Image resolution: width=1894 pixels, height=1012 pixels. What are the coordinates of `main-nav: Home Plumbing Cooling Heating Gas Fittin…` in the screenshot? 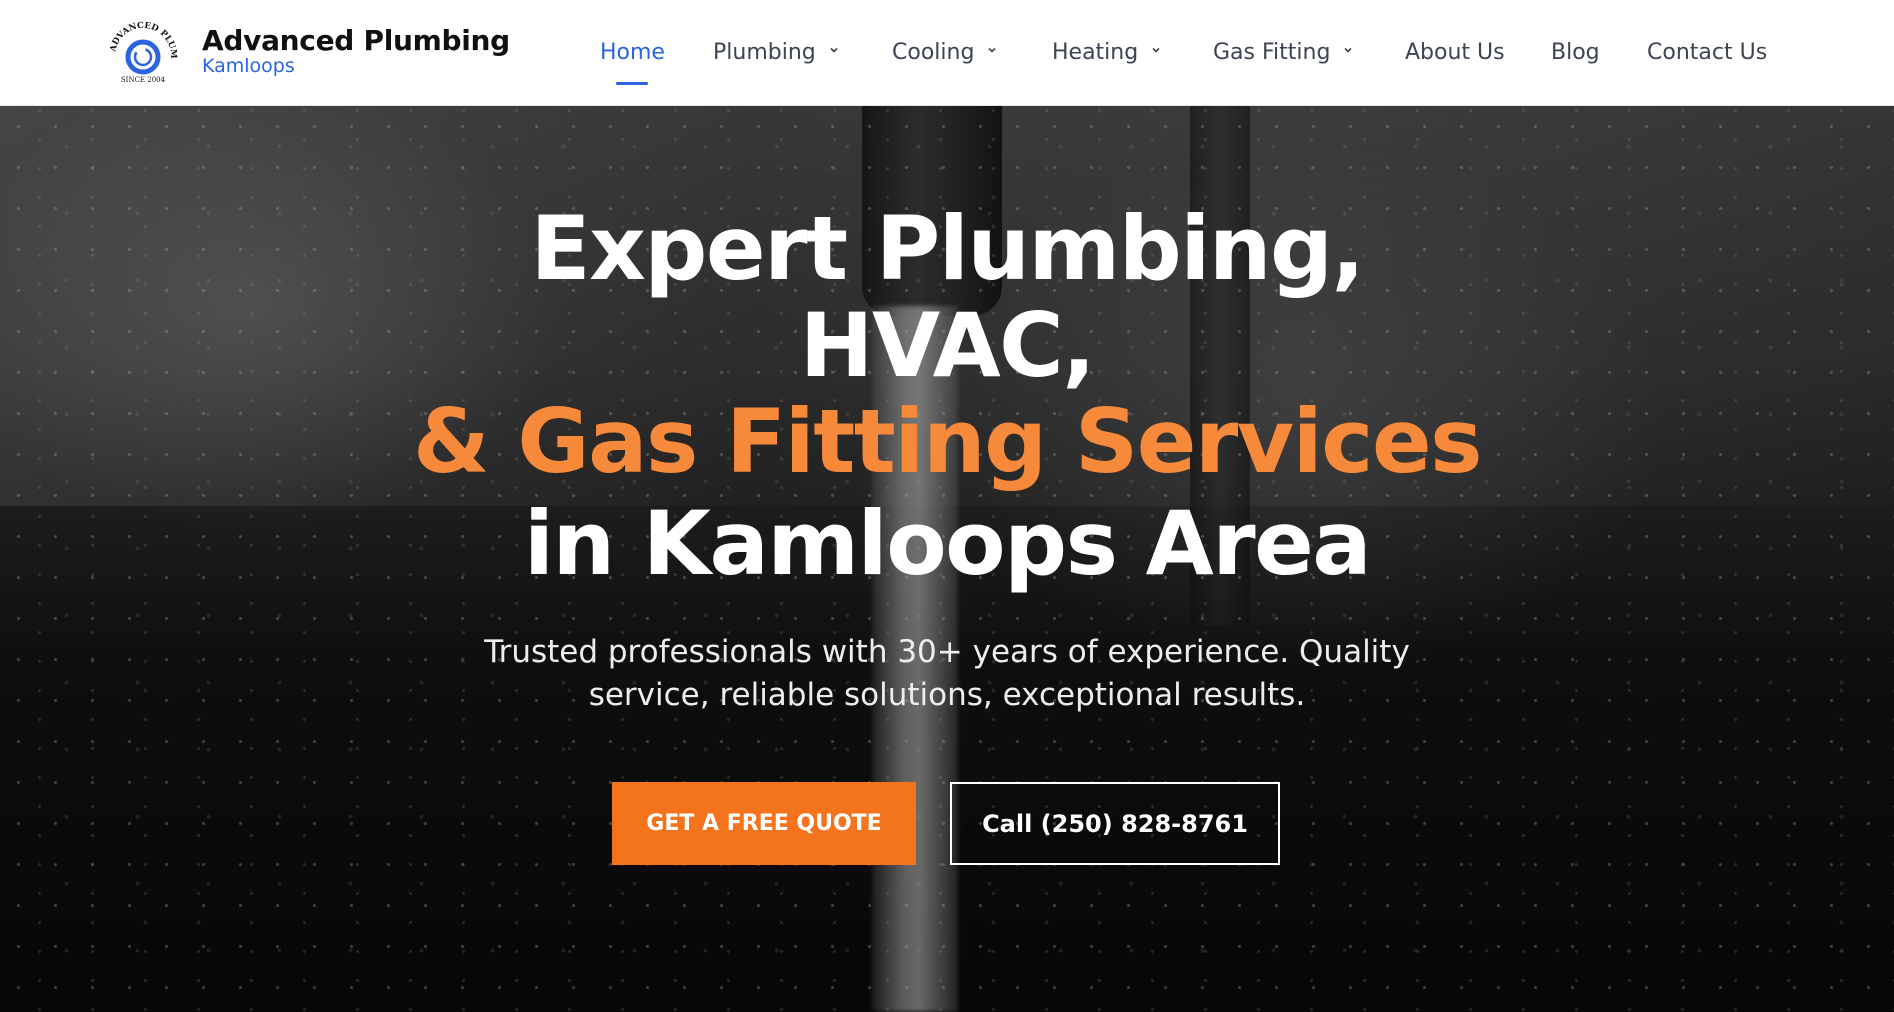 It's located at (947, 53).